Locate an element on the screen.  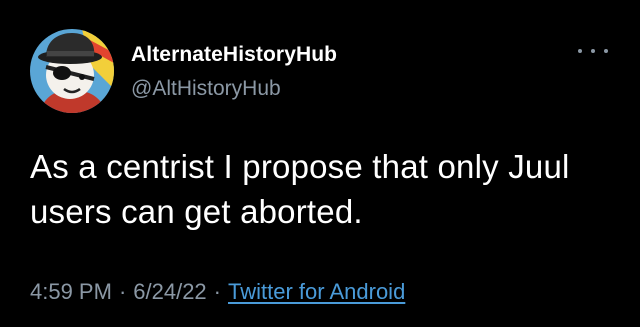
tweet-time: 4:59 PM is located at coordinates (71, 291).